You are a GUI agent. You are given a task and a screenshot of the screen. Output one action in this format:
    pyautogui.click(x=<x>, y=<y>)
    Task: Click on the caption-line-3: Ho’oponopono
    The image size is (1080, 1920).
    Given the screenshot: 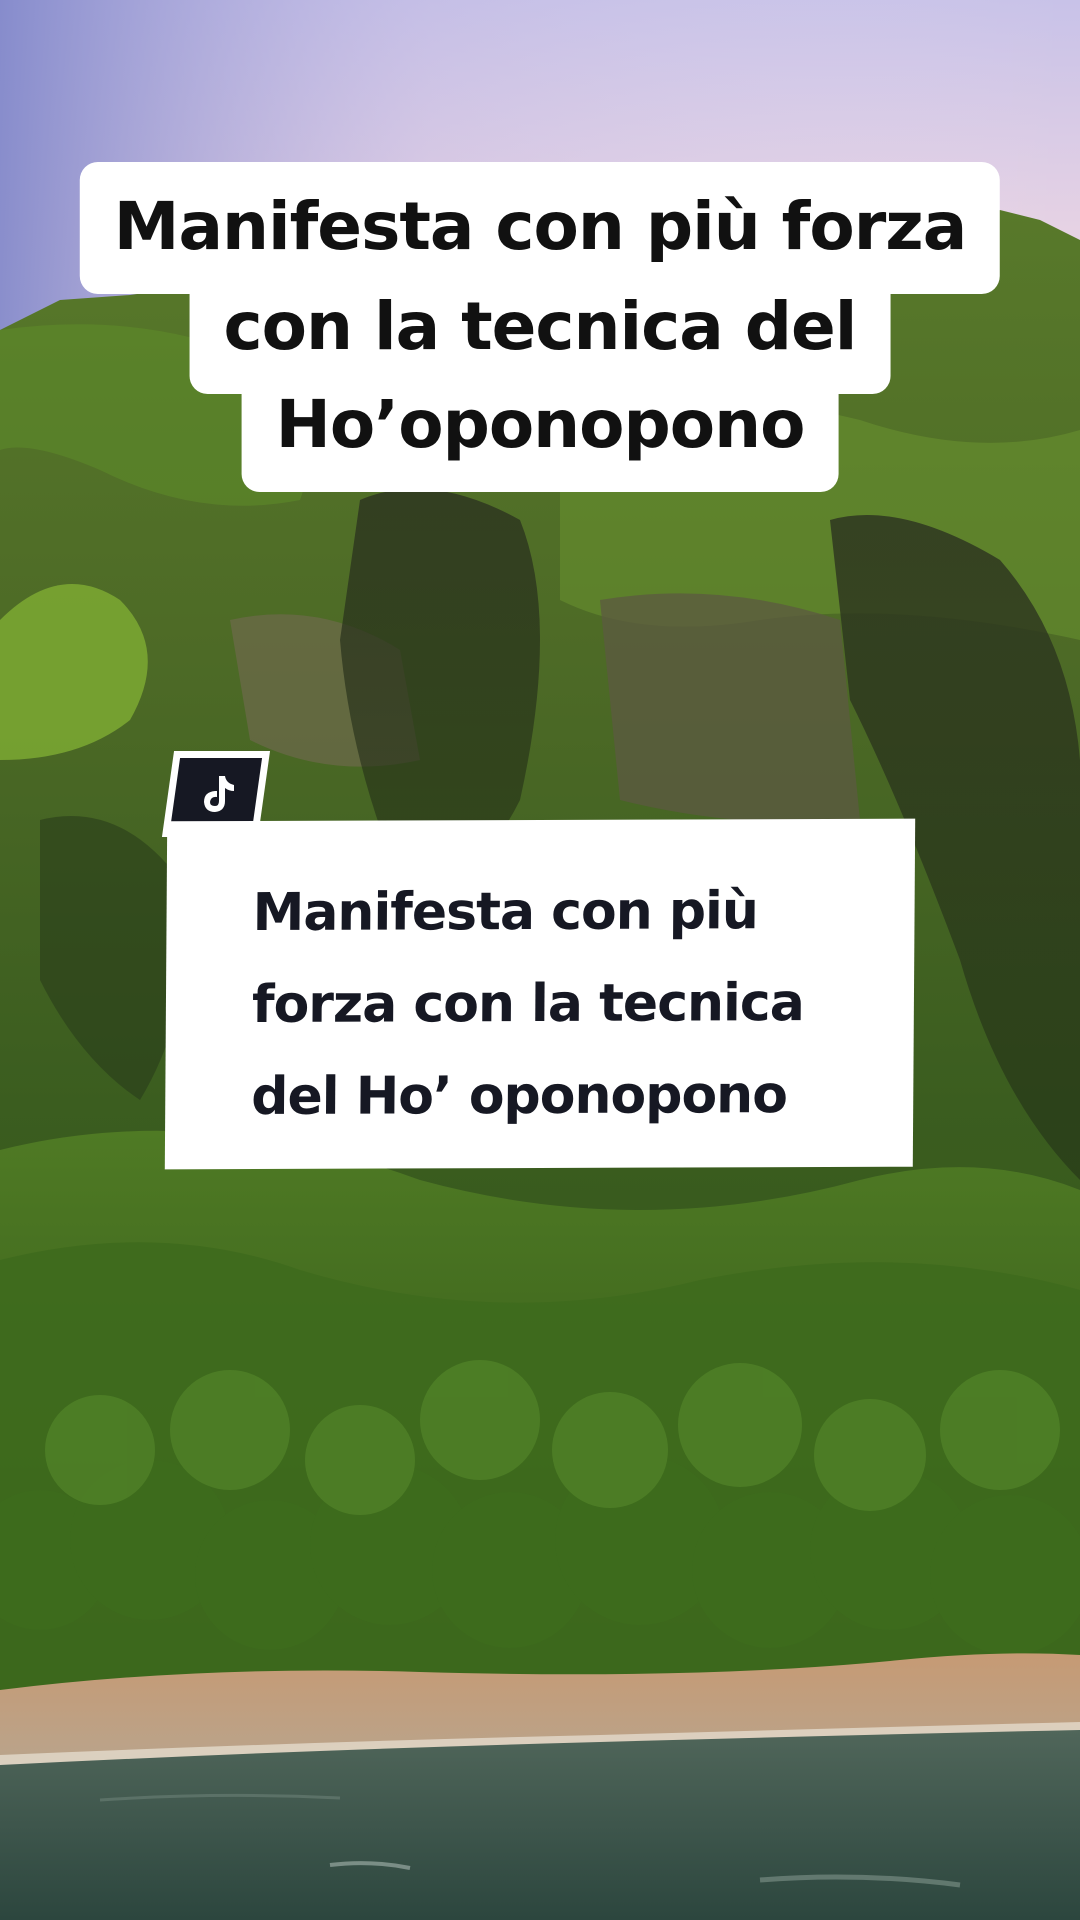 What is the action you would take?
    pyautogui.click(x=540, y=426)
    